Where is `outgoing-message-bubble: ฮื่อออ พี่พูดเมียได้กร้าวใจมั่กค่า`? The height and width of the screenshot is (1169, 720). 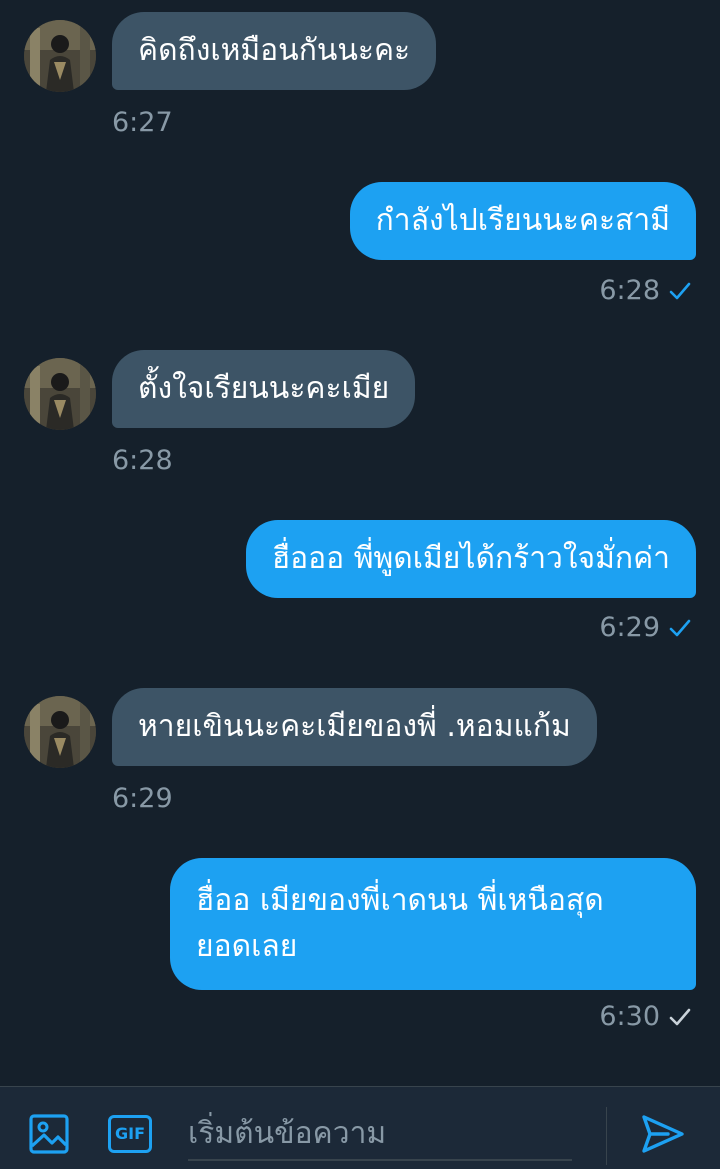
outgoing-message-bubble: ฮื่อออ พี่พูดเมียได้กร้าวใจมั่กค่า is located at coordinates (470, 559).